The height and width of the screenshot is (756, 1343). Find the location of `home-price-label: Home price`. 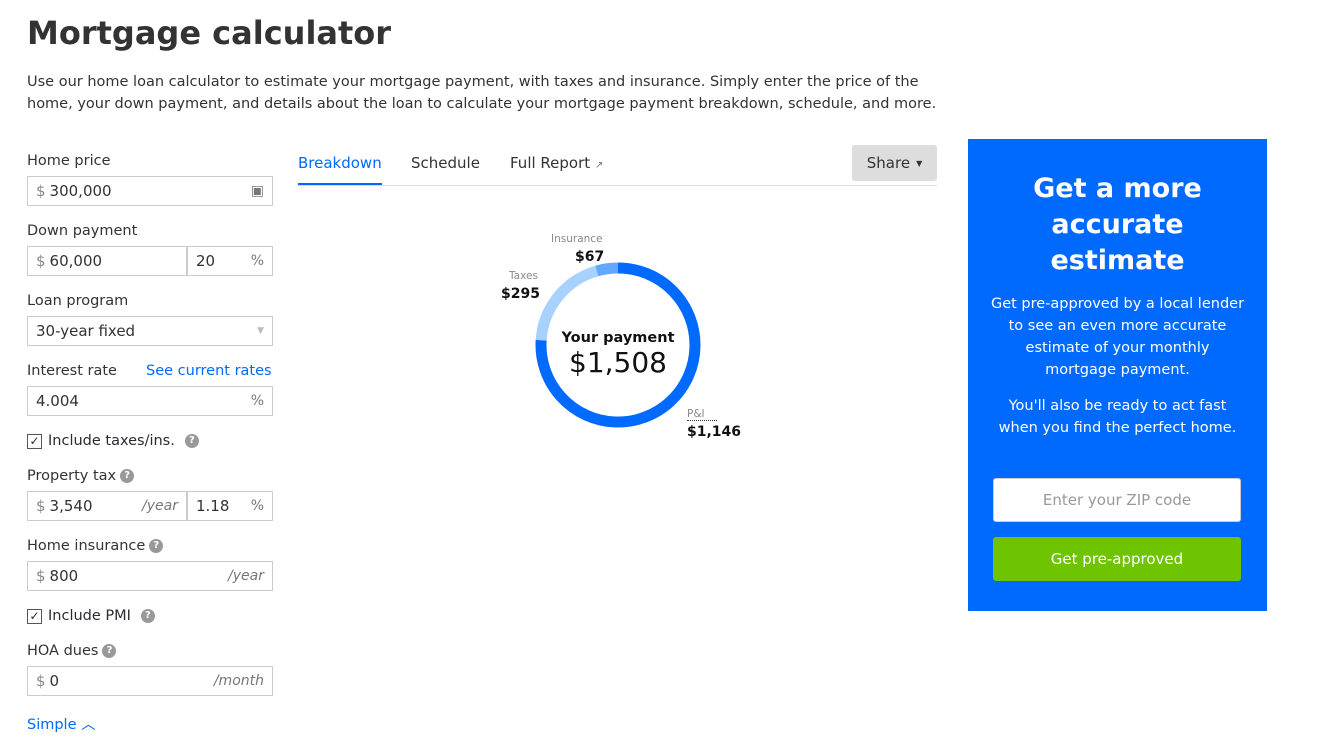

home-price-label: Home price is located at coordinates (69, 161).